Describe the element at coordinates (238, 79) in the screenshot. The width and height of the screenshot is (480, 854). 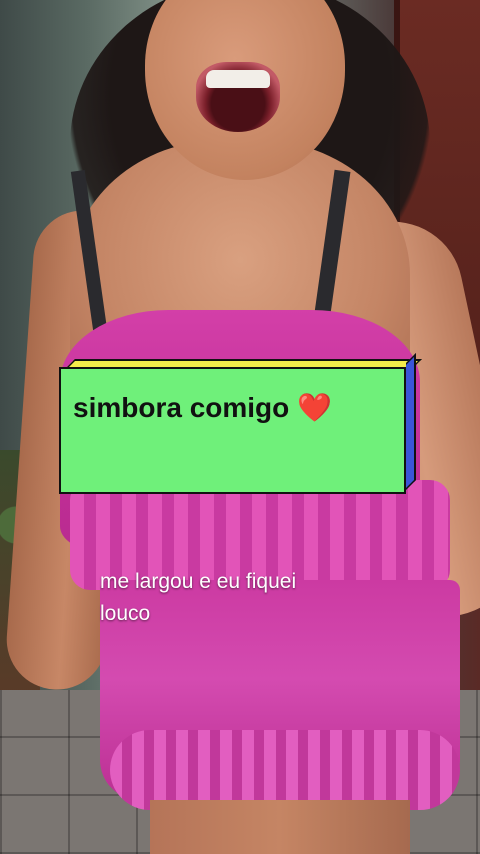
I see `teeth` at that location.